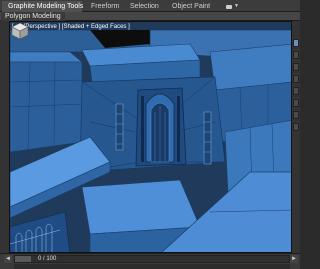 The width and height of the screenshot is (320, 269). What do you see at coordinates (47, 259) in the screenshot?
I see `frame-readout: 0 / 100` at bounding box center [47, 259].